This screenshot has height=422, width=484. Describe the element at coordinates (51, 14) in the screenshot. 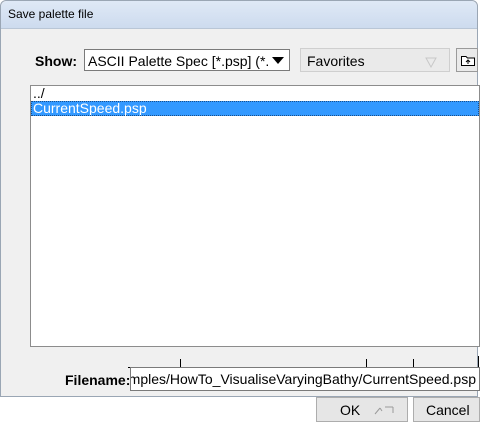

I see `window-title: Save palette file` at that location.